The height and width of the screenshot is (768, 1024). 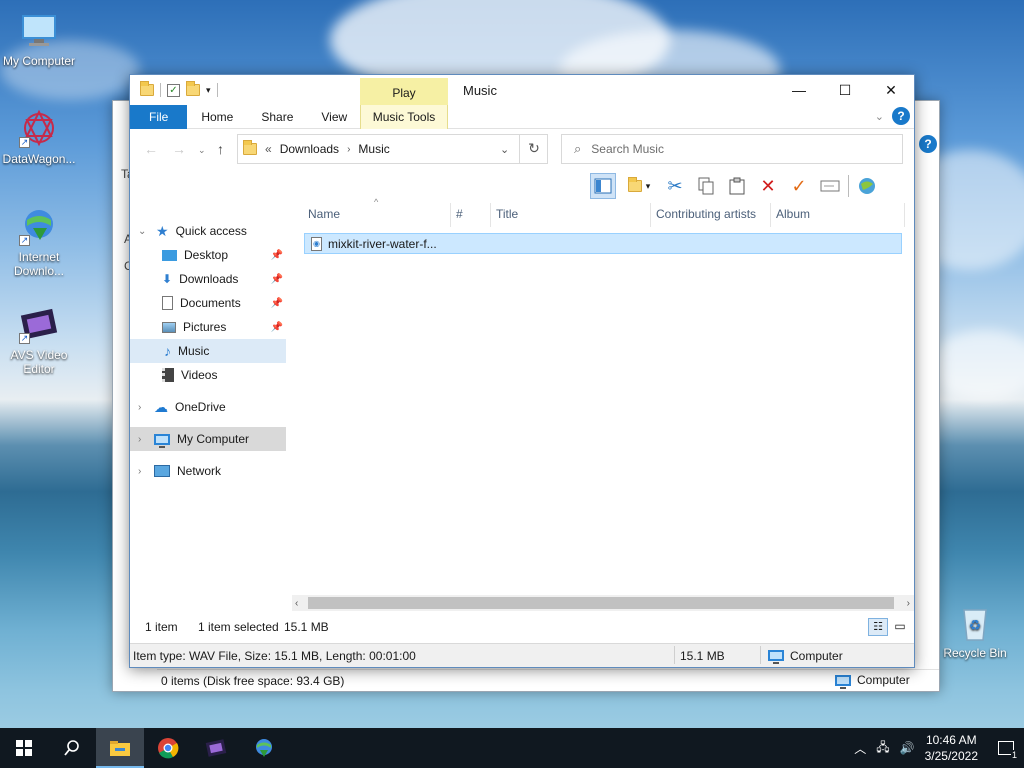 I want to click on tab-share: Share, so click(x=277, y=117).